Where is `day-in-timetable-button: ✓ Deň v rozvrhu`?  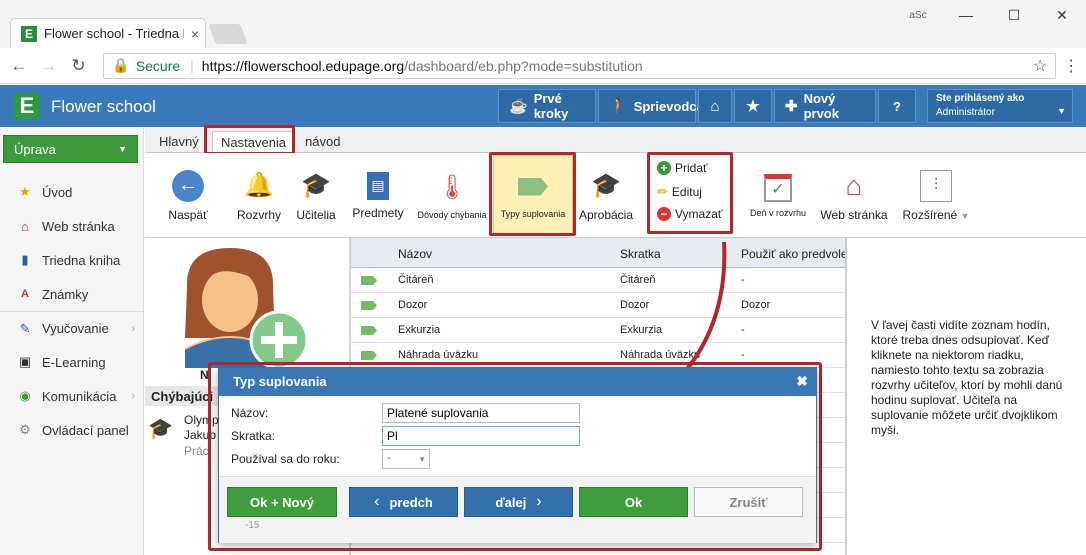 day-in-timetable-button: ✓ Deň v rozvrhu is located at coordinates (778, 195).